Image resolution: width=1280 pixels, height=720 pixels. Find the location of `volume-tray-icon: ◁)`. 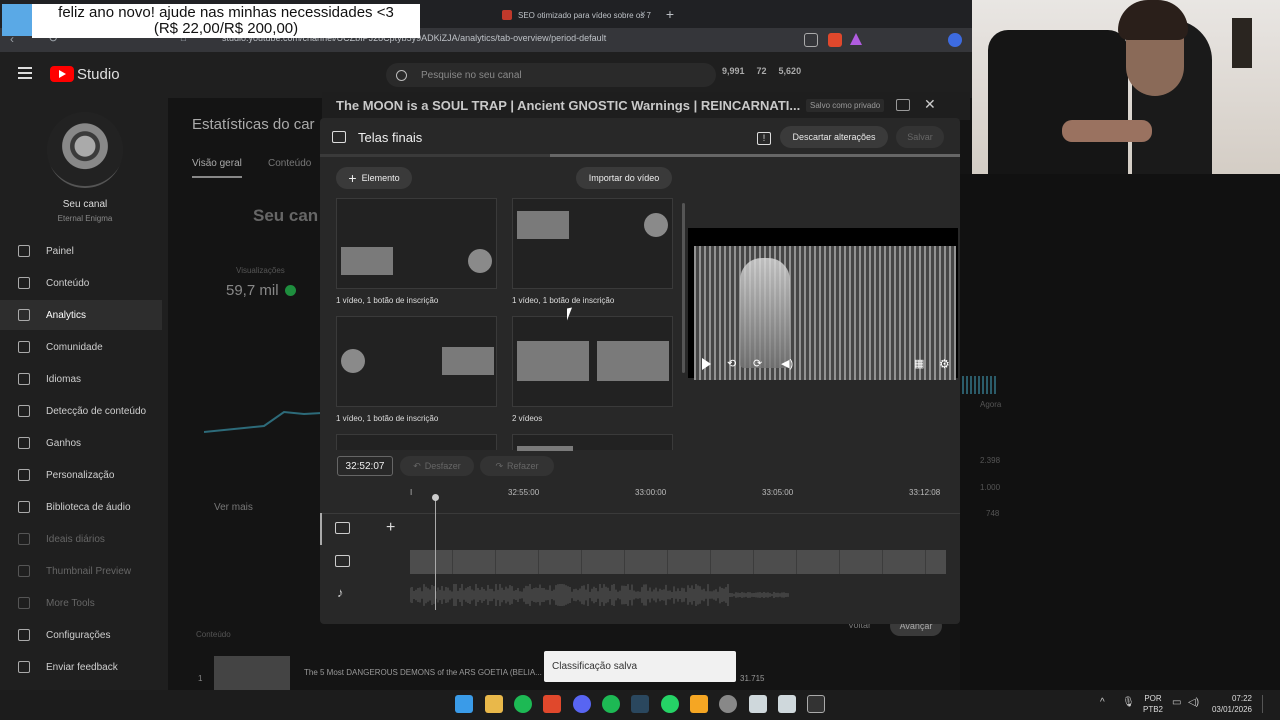

volume-tray-icon: ◁) is located at coordinates (1193, 702).